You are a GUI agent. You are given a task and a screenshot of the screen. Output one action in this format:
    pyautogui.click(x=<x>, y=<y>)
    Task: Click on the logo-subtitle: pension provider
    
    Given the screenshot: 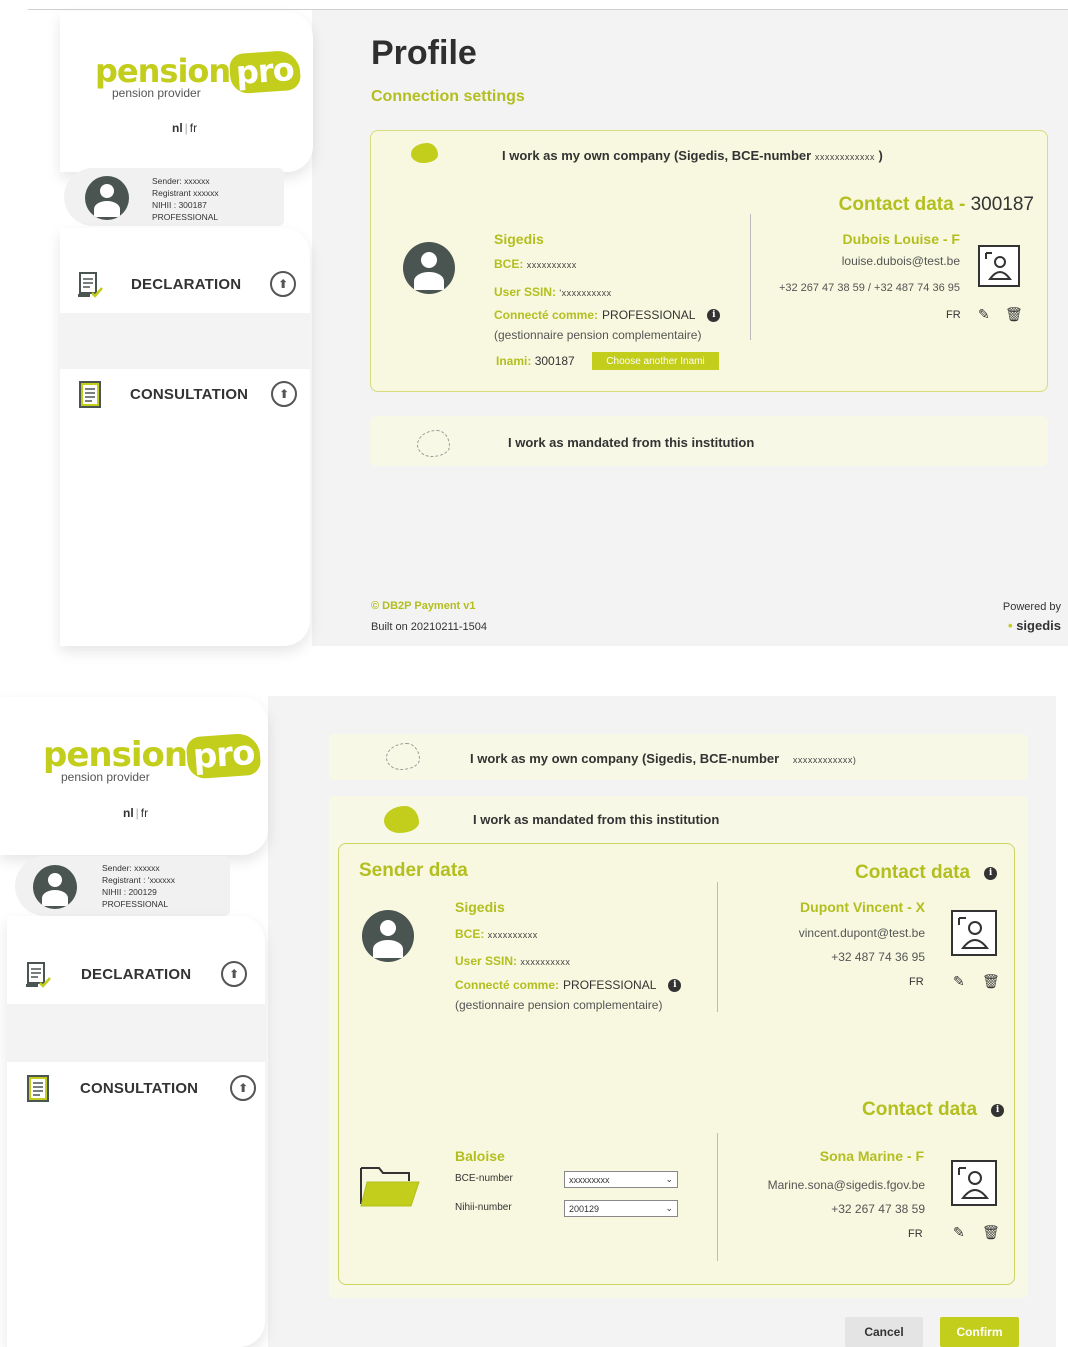 What is the action you would take?
    pyautogui.click(x=156, y=93)
    